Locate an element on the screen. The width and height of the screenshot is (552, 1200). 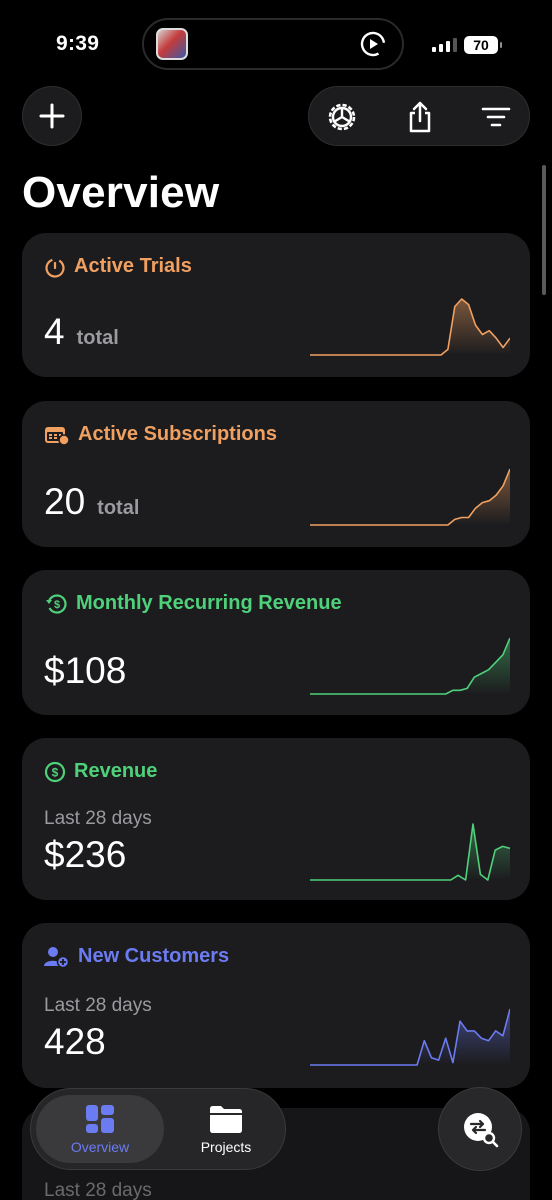
sparkline-line is located at coordinates (410, 852).